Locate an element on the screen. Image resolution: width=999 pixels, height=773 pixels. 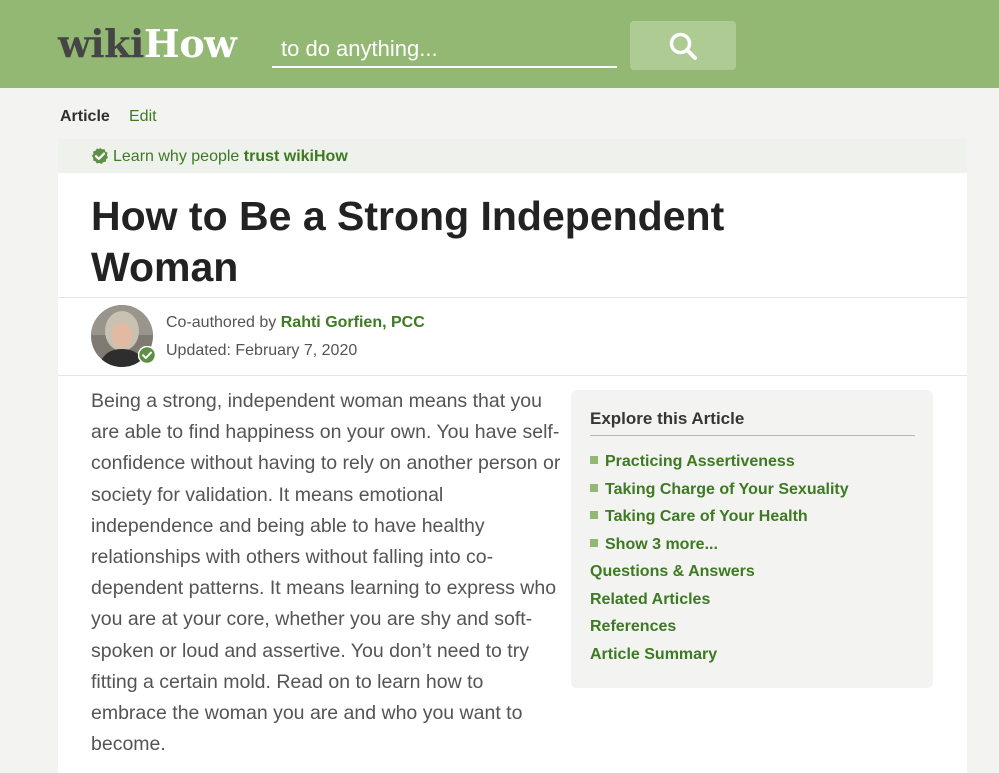
logo-how-text: How is located at coordinates (190, 43).